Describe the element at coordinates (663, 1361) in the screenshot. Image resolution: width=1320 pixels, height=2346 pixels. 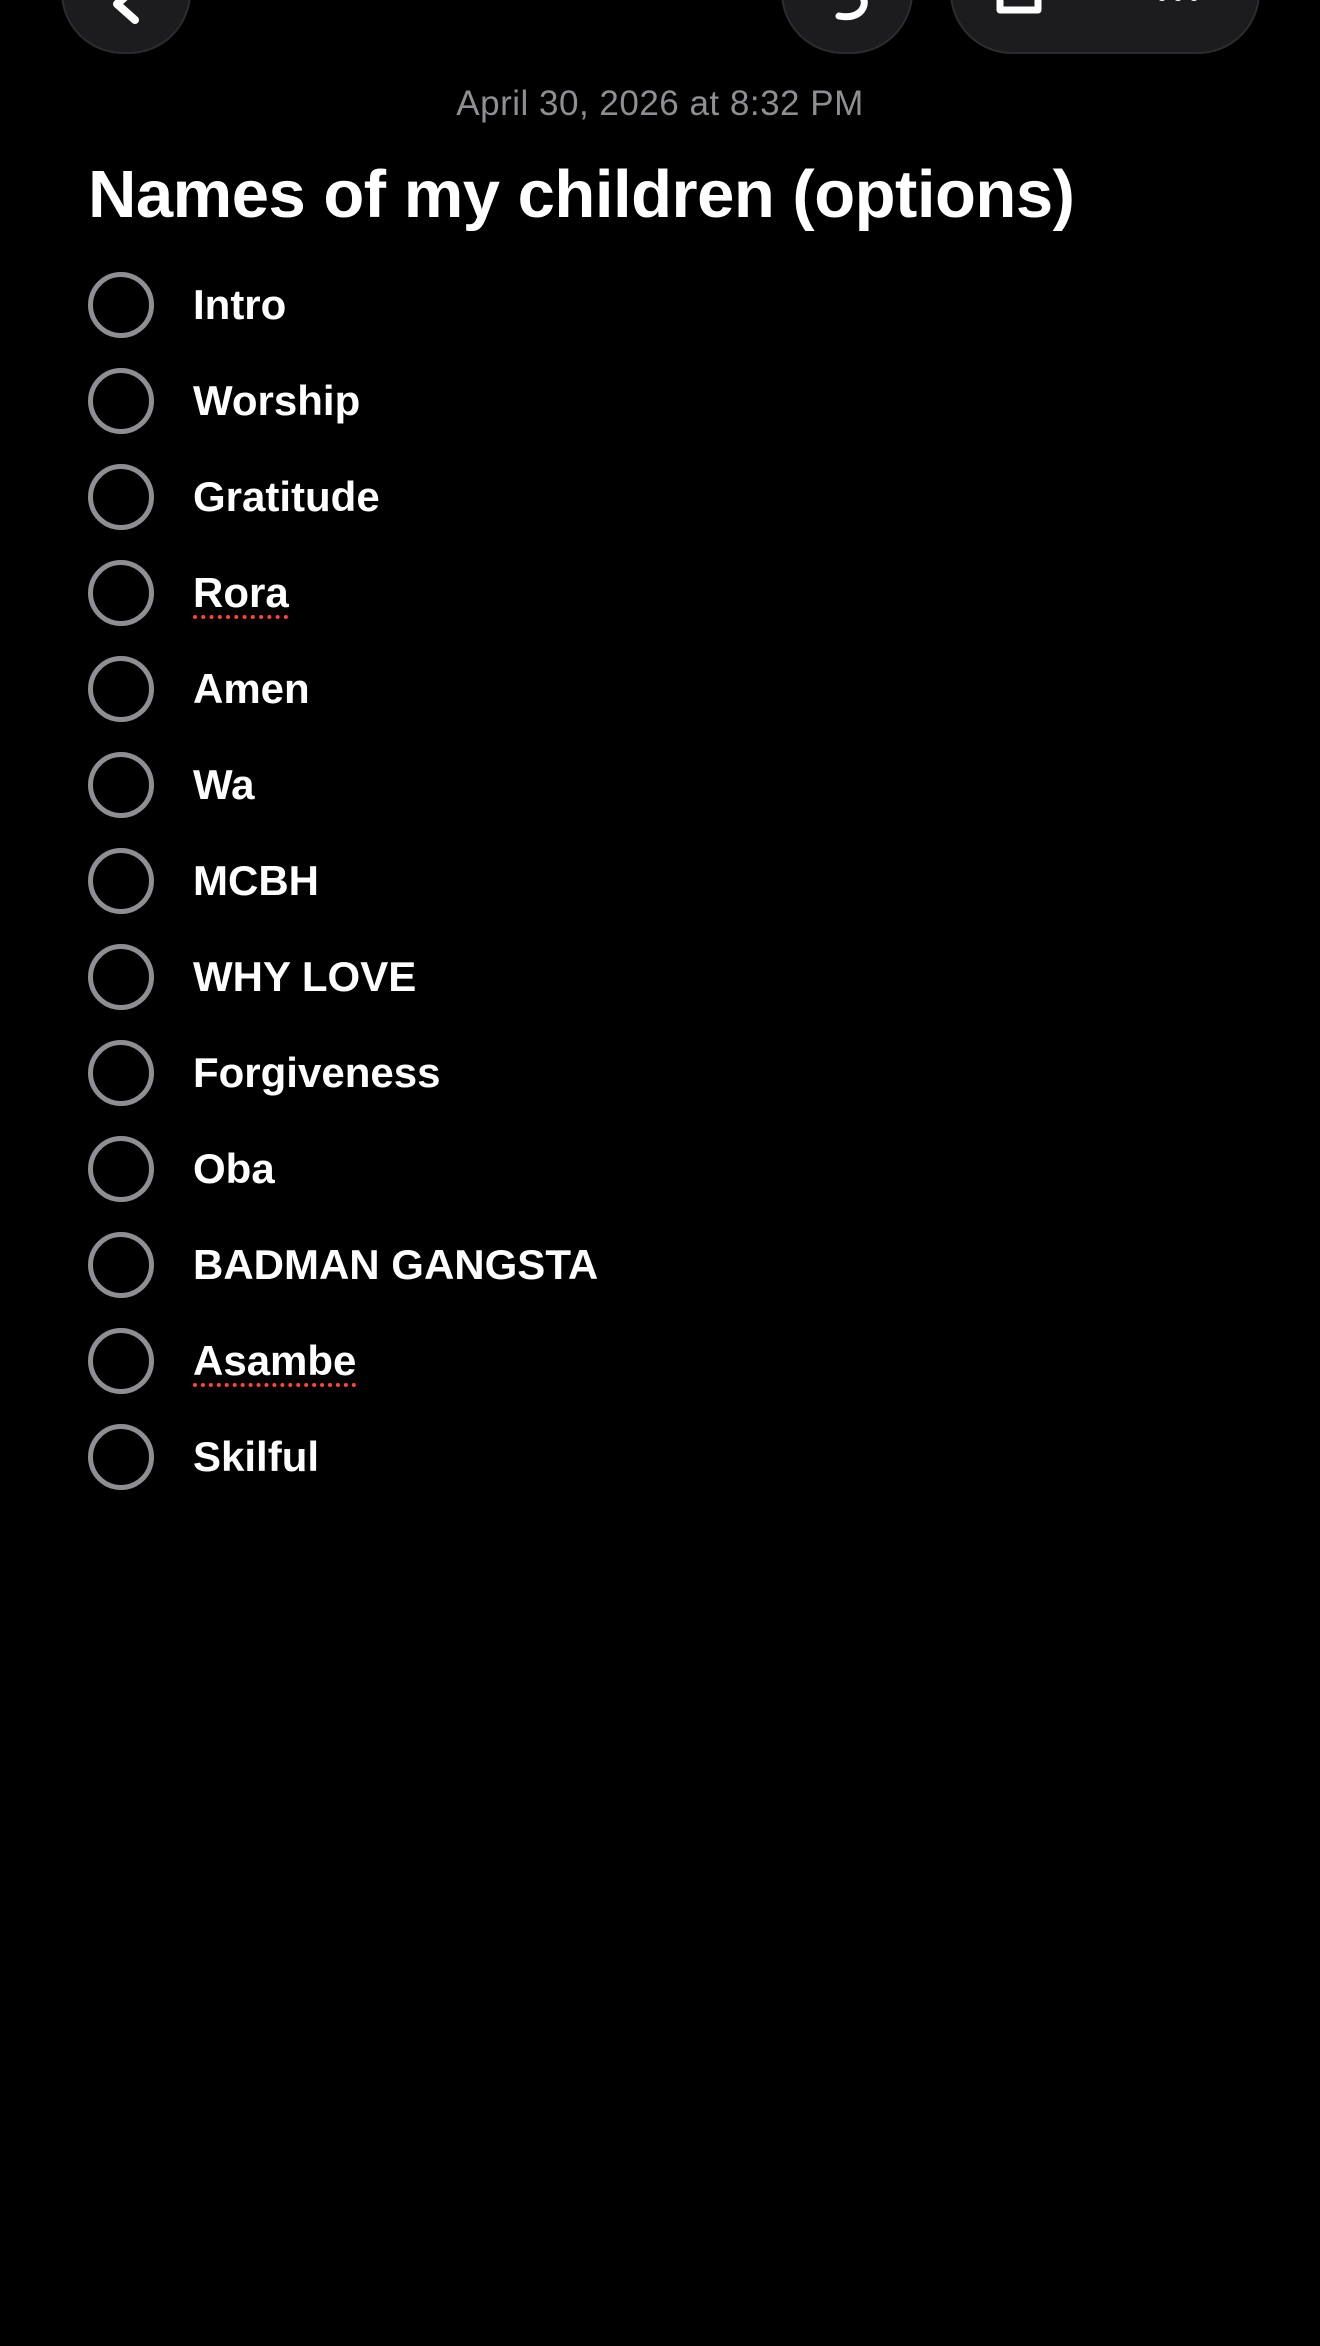
I see `checklist-item: Asambe` at that location.